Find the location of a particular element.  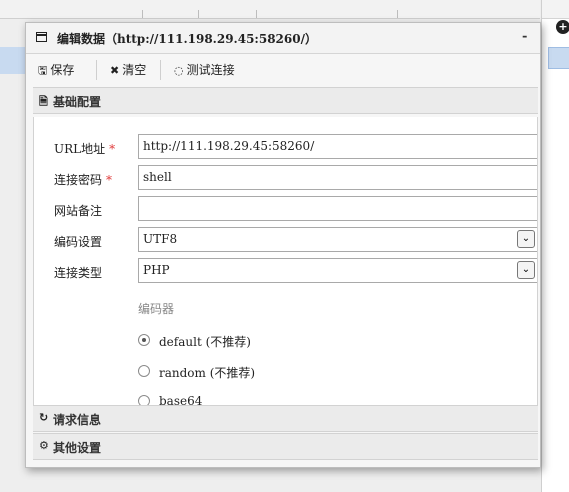

type-value: PHP is located at coordinates (156, 270).